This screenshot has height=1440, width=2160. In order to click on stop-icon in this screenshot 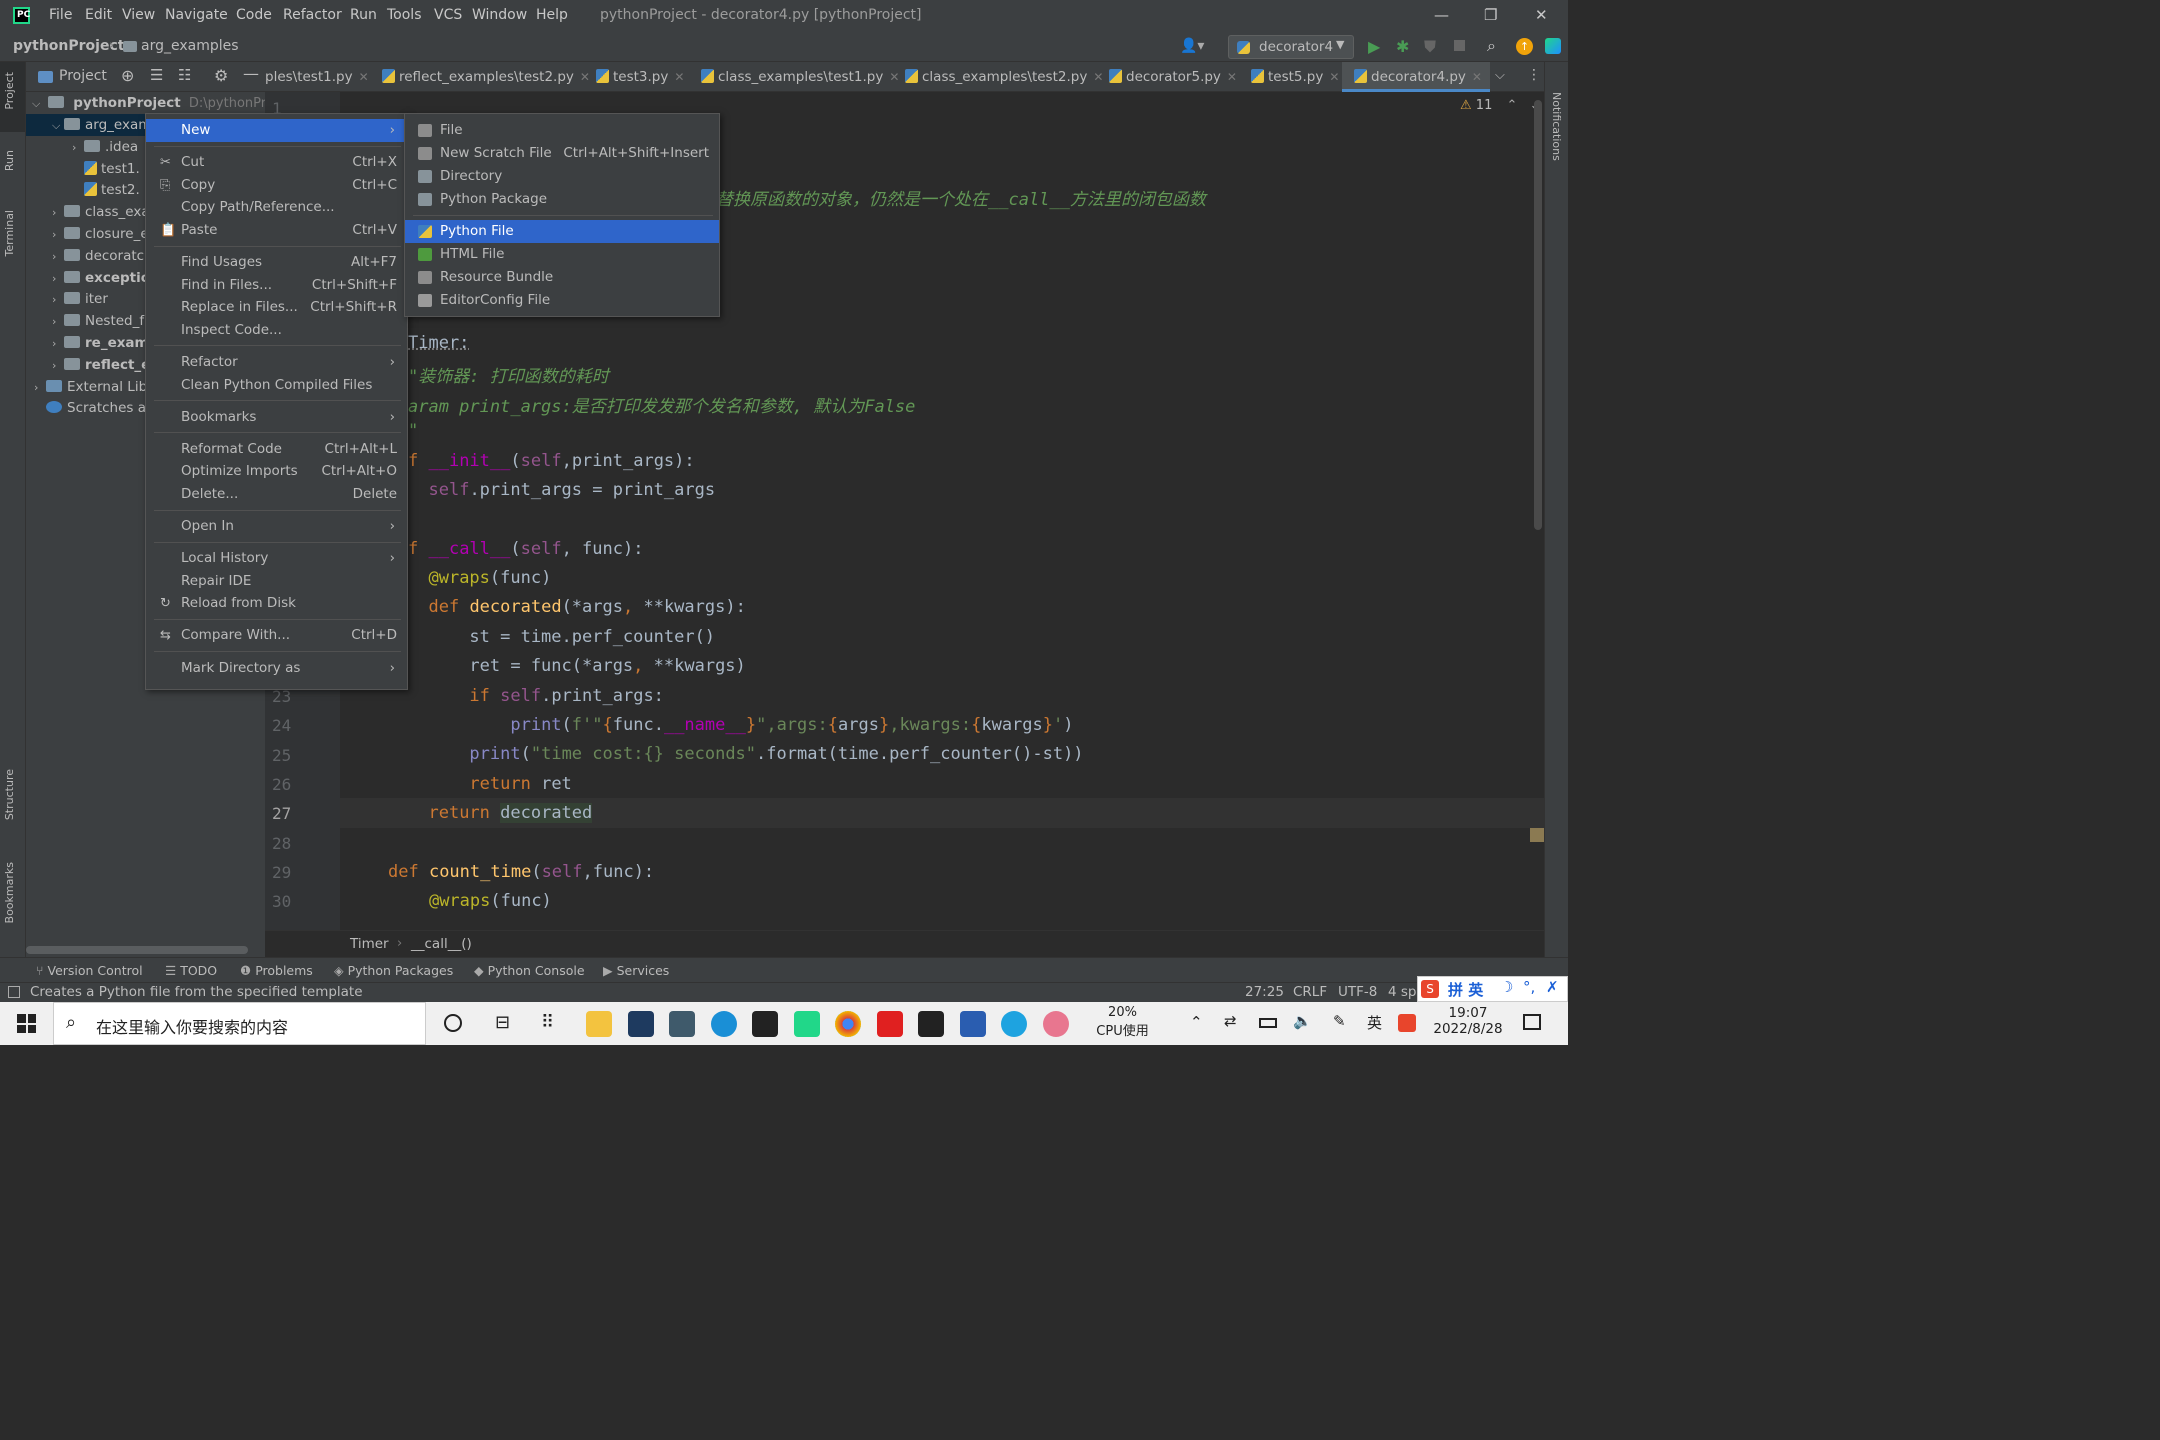, I will do `click(1459, 45)`.